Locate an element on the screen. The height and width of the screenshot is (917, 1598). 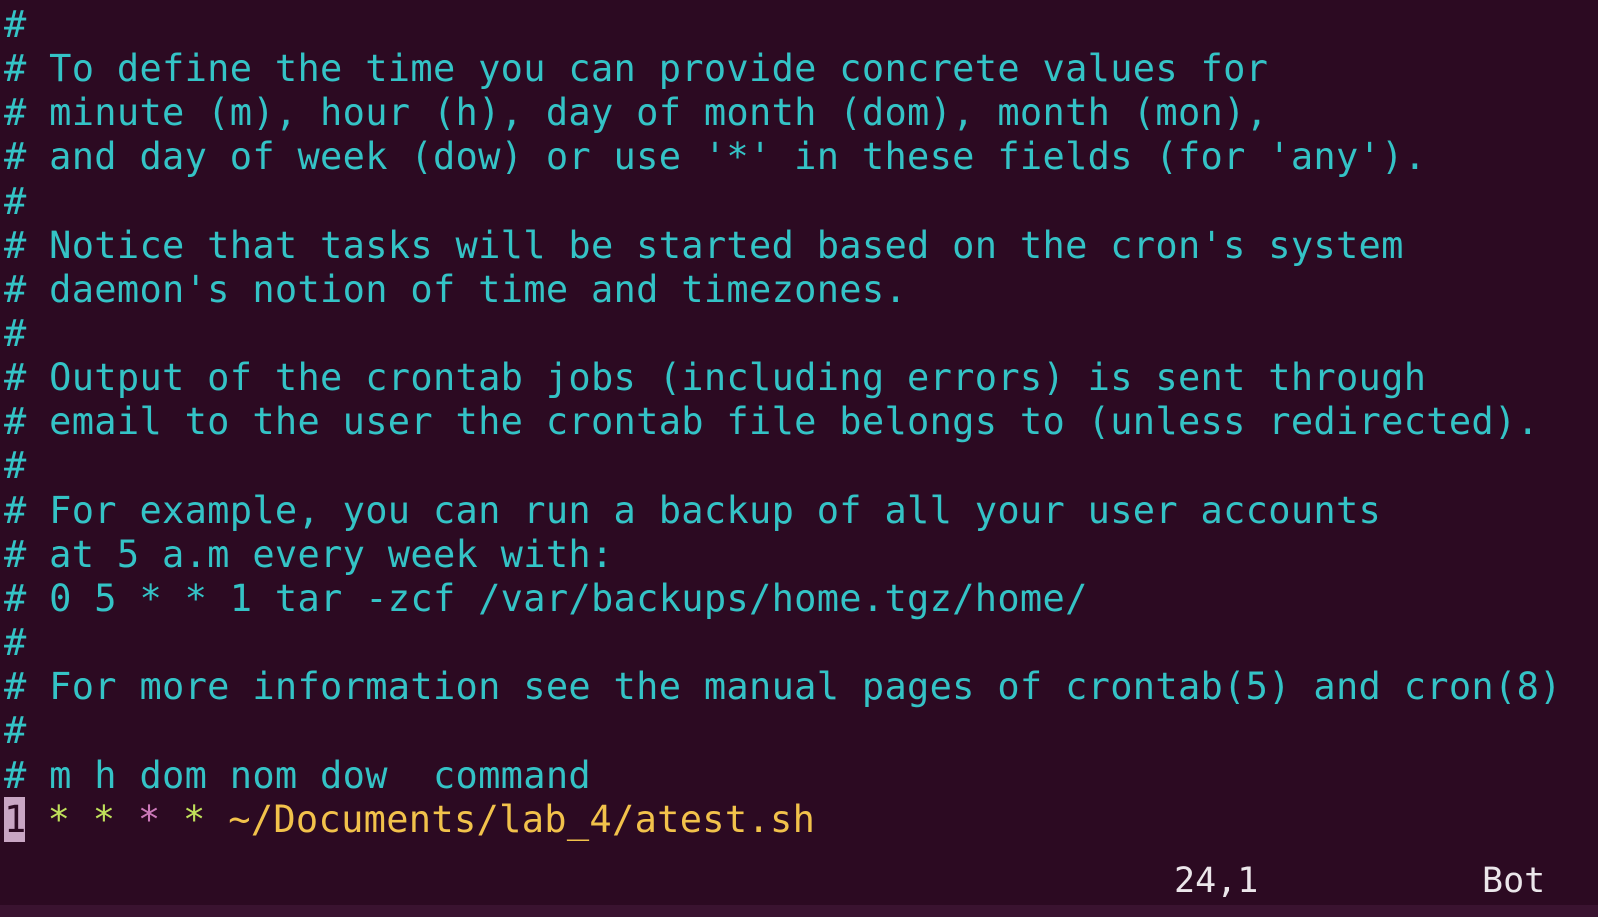
cron-field-minute: * is located at coordinates (59, 819).